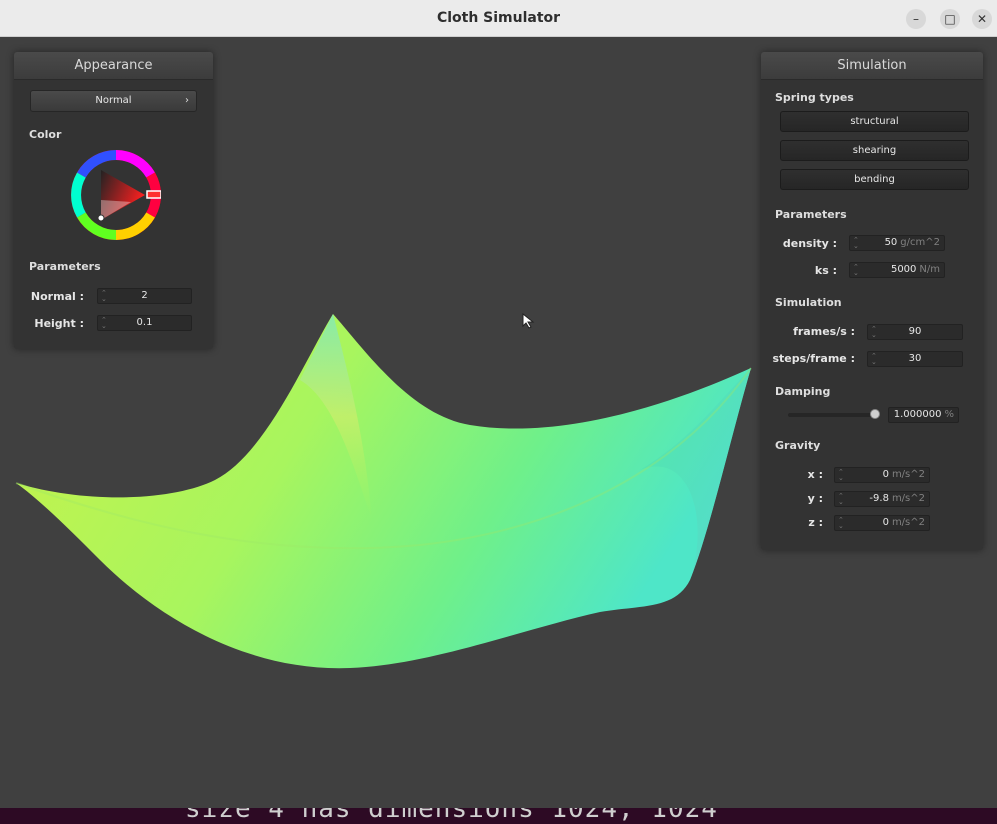 Image resolution: width=997 pixels, height=824 pixels. What do you see at coordinates (872, 66) in the screenshot?
I see `simulation-header: Simulation` at bounding box center [872, 66].